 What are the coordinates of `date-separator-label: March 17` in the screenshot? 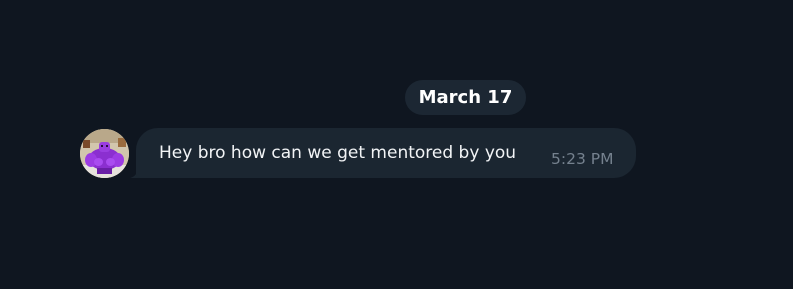 It's located at (465, 97).